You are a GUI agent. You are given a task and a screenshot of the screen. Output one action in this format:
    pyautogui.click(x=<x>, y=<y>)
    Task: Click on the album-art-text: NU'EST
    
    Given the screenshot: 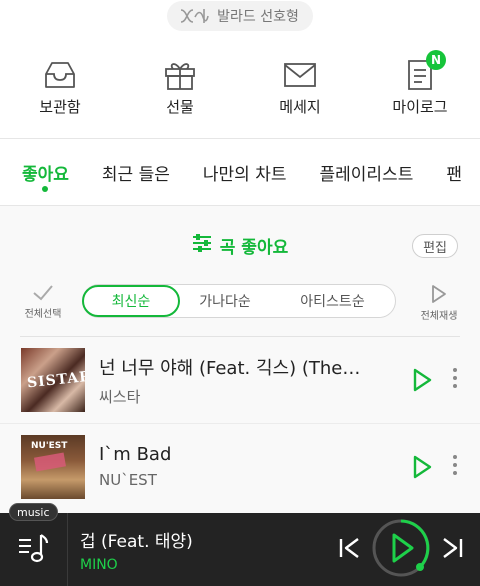 What is the action you would take?
    pyautogui.click(x=49, y=445)
    